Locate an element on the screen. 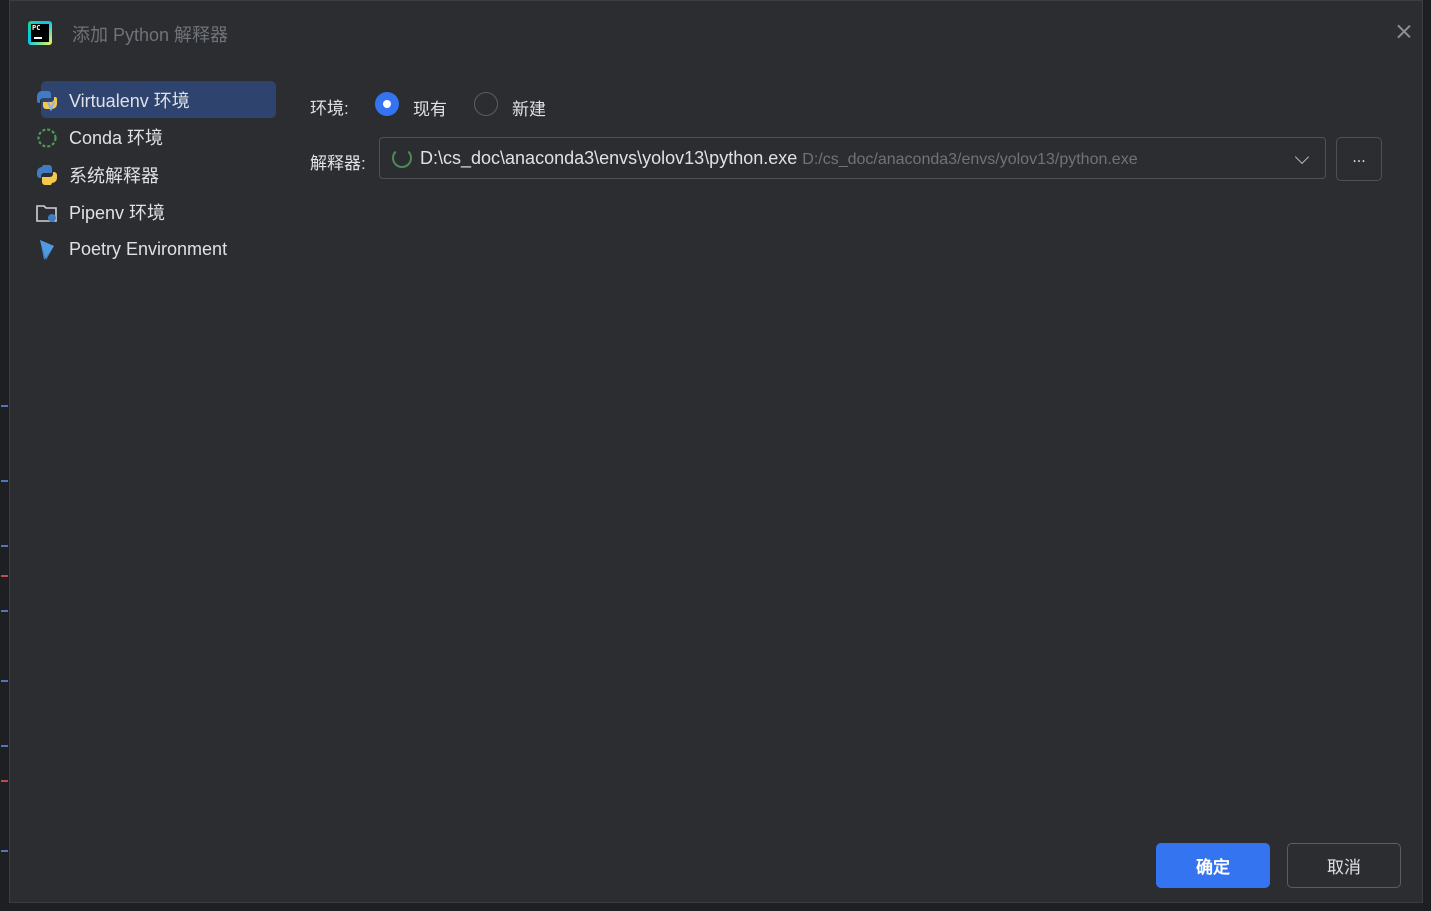 This screenshot has width=1431, height=911. dialog-titlebar: PC 添加 Python 解释器 is located at coordinates (716, 32).